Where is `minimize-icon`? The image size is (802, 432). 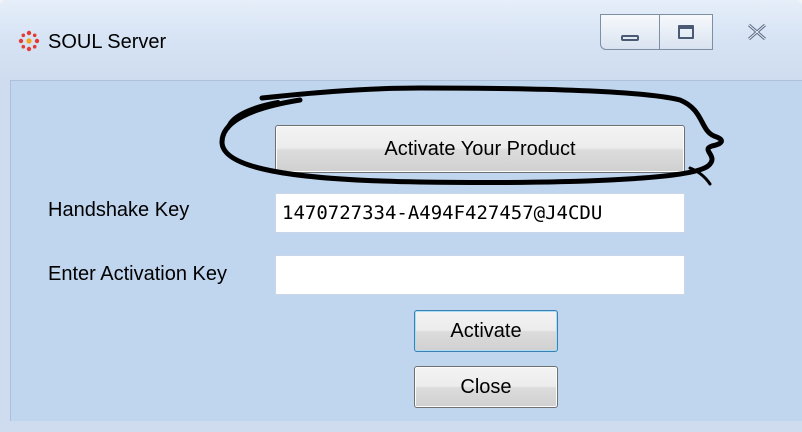 minimize-icon is located at coordinates (630, 38).